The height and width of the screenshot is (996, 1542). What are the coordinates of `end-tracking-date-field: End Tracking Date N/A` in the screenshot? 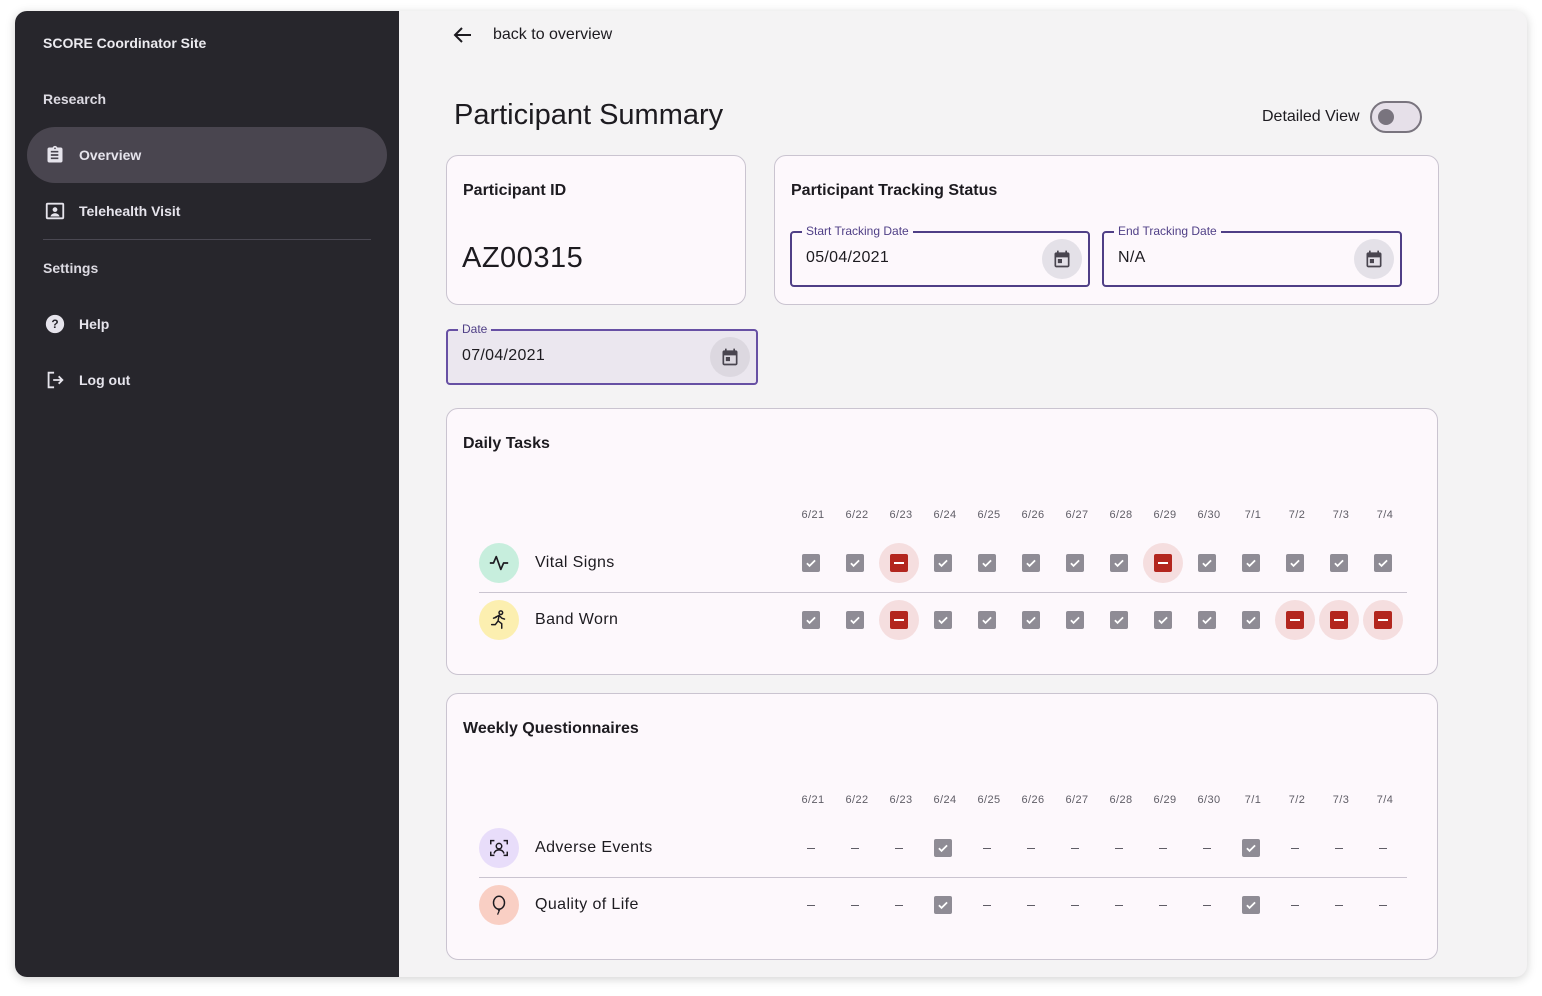 It's located at (1252, 255).